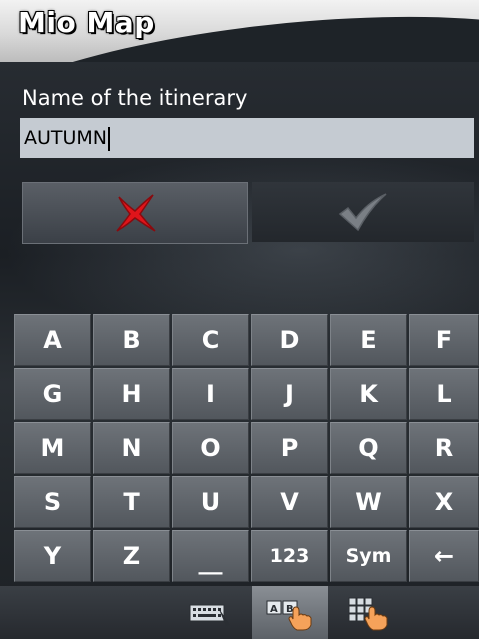 The height and width of the screenshot is (639, 479). What do you see at coordinates (444, 448) in the screenshot?
I see `key-r: R` at bounding box center [444, 448].